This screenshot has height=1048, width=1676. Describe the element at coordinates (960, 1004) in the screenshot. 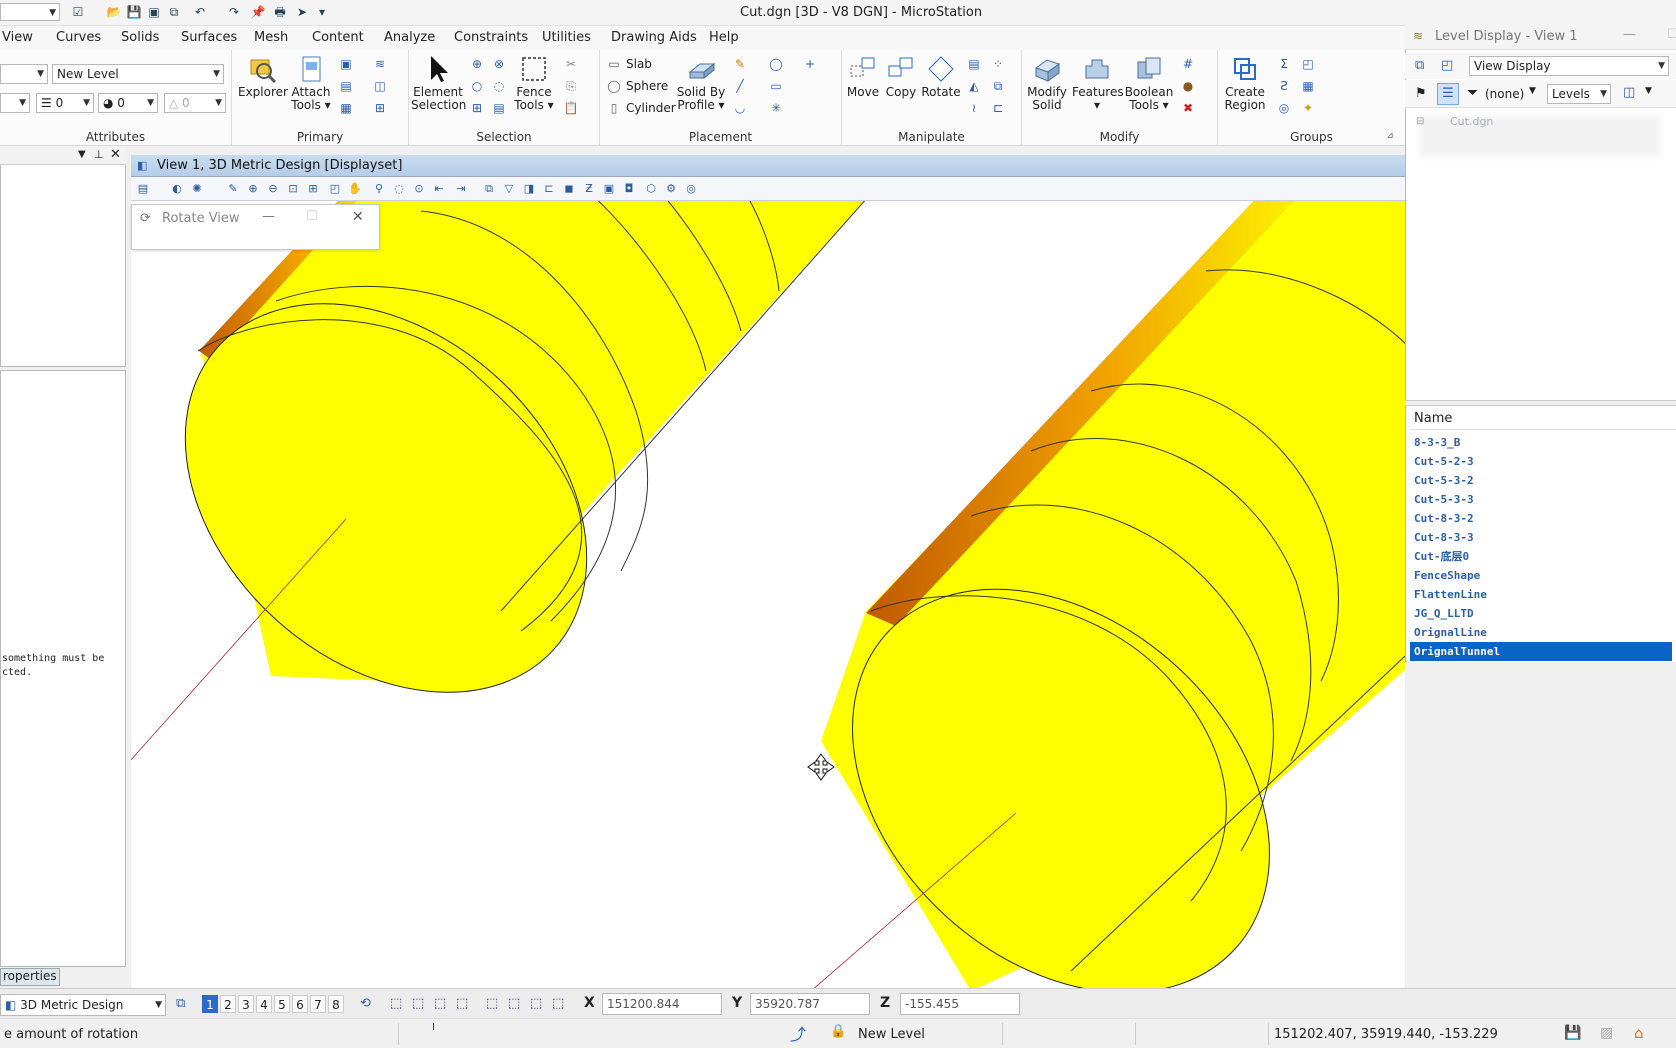

I see `z-coordinate-field: -155.455` at that location.